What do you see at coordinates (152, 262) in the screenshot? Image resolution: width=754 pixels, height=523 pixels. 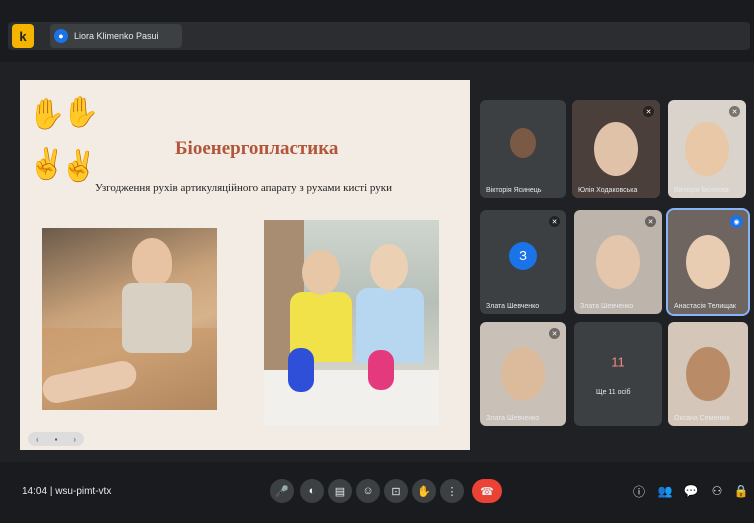 I see `photo-child-head` at bounding box center [152, 262].